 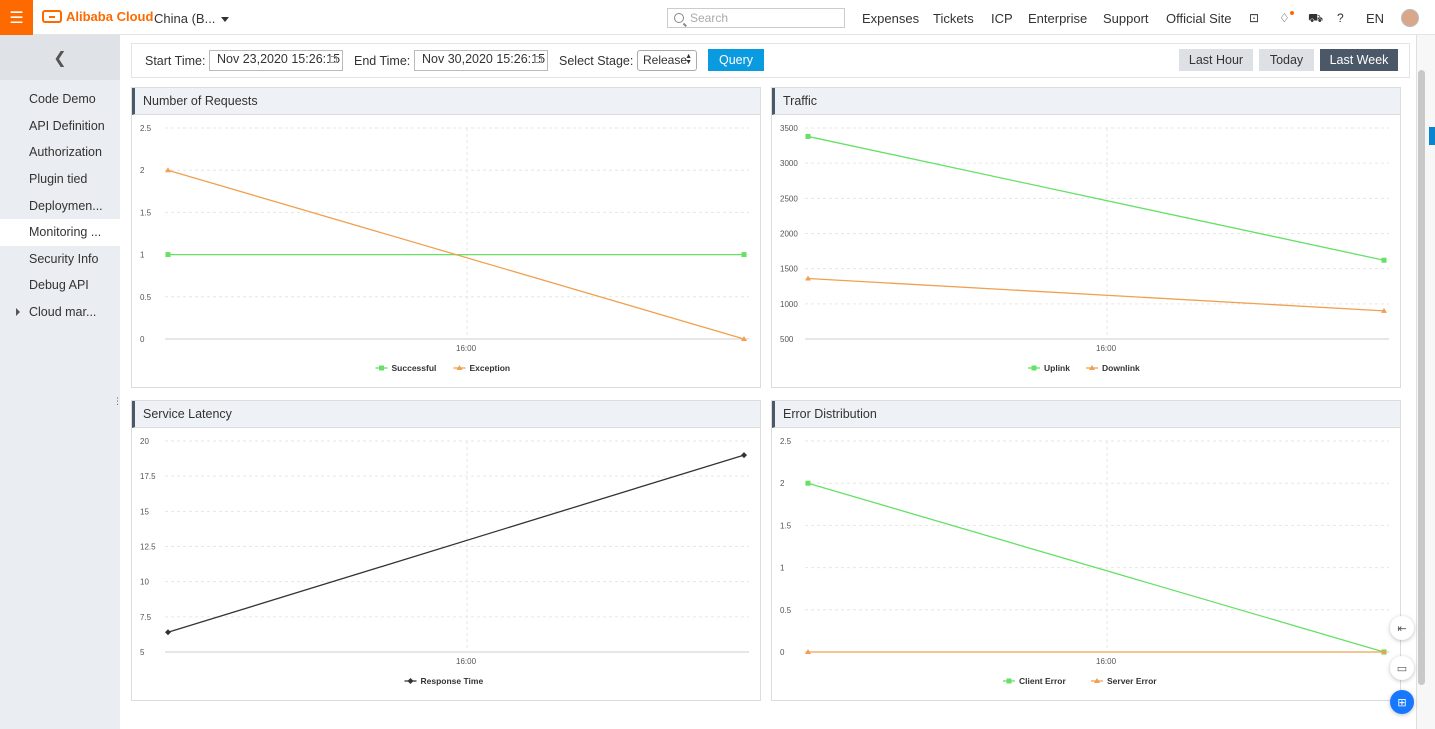 I want to click on collapse-panel-icon: ⇤, so click(x=1402, y=628).